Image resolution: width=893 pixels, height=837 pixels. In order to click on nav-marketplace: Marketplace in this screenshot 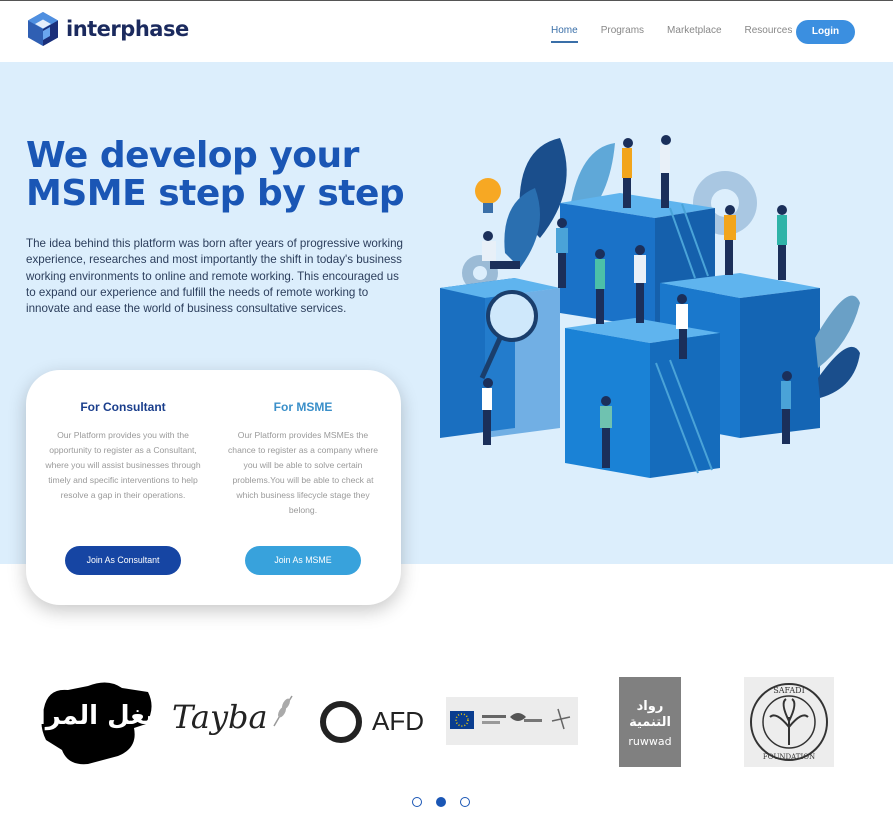, I will do `click(694, 30)`.